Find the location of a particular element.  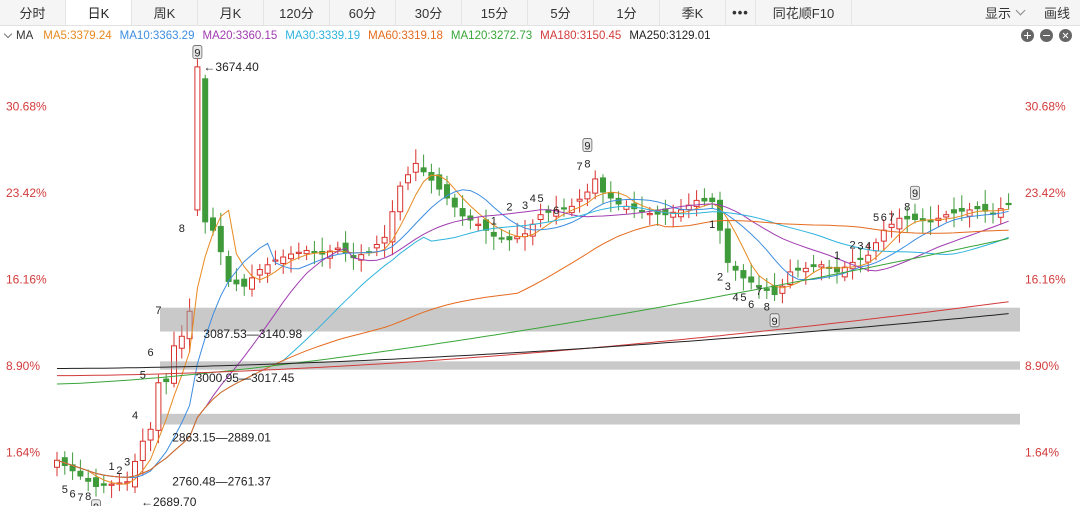

y-axis-label-left: 8.90% is located at coordinates (23, 366).